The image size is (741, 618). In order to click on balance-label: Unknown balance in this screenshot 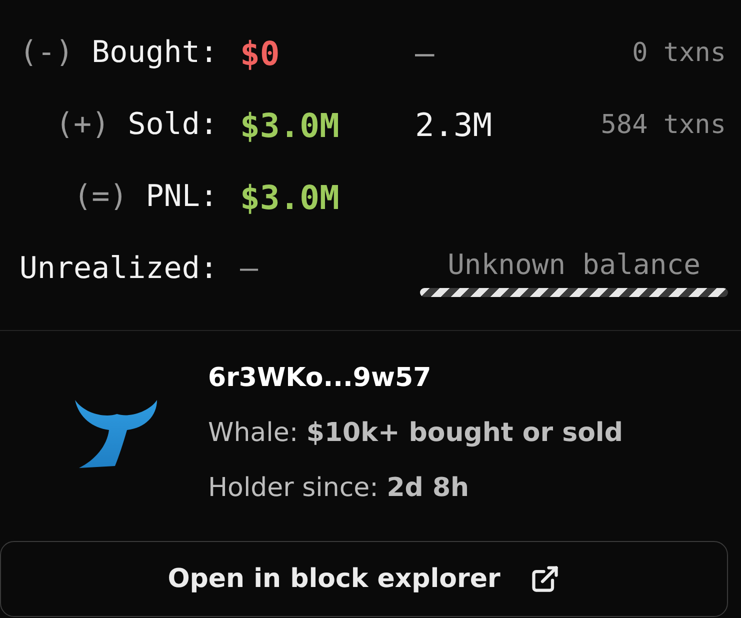, I will do `click(574, 265)`.